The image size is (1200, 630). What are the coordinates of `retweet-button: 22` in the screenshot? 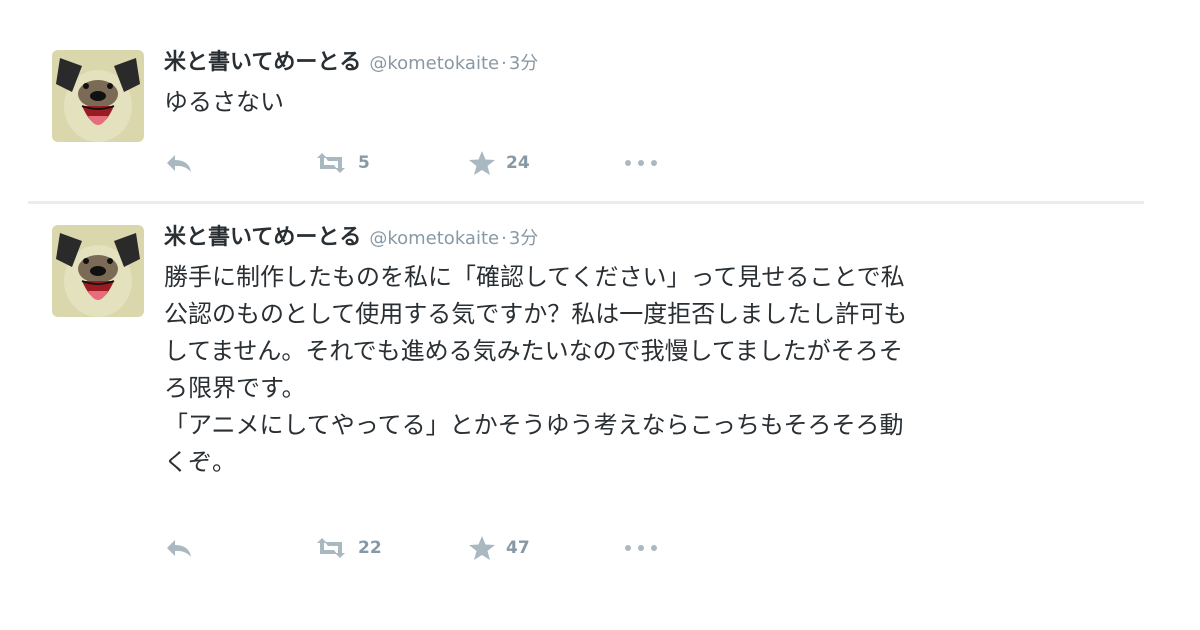 It's located at (348, 548).